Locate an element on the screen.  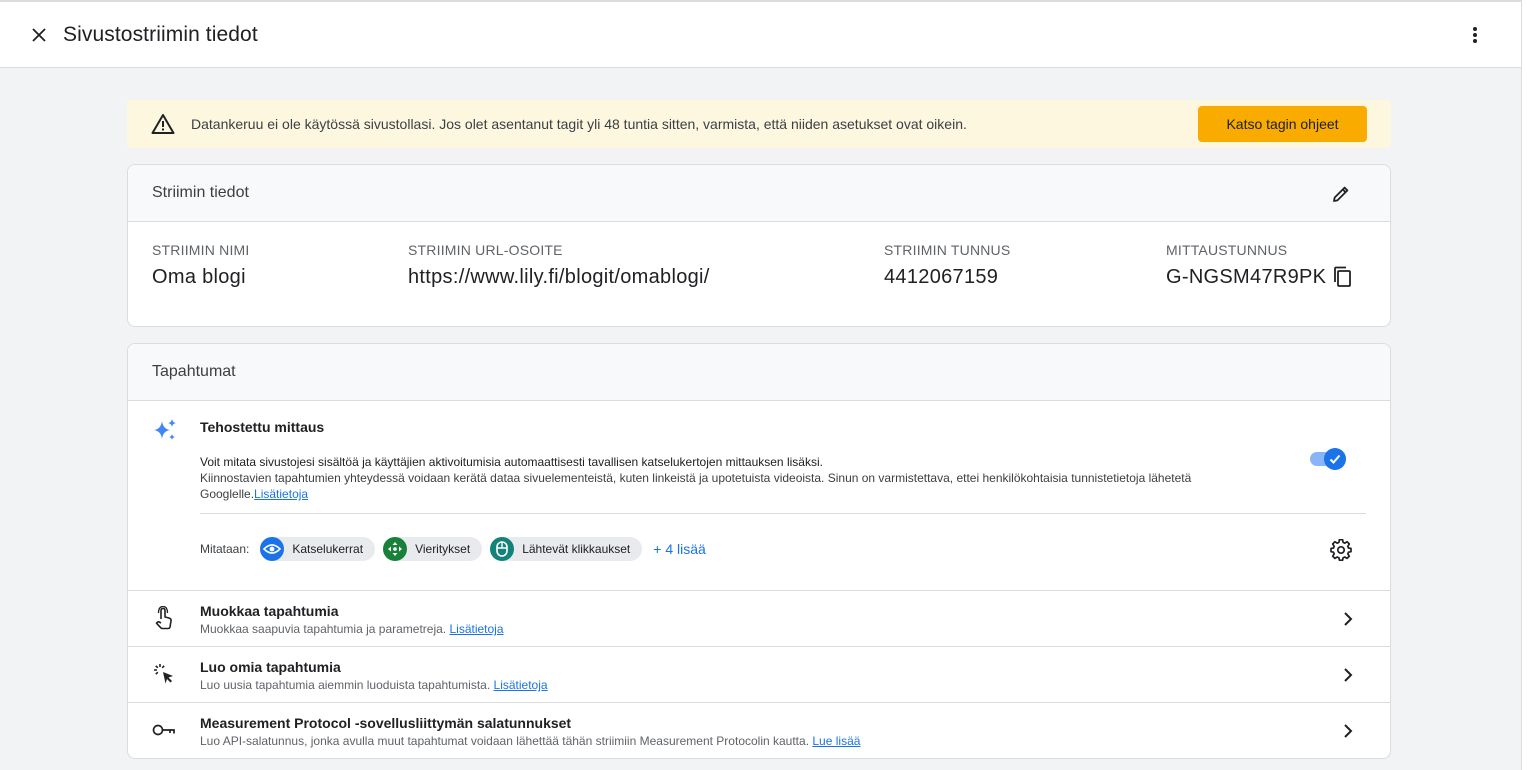
measurement-id-field: MITTAUSTUNNUS G-NGSM47R9PK is located at coordinates (1246, 265).